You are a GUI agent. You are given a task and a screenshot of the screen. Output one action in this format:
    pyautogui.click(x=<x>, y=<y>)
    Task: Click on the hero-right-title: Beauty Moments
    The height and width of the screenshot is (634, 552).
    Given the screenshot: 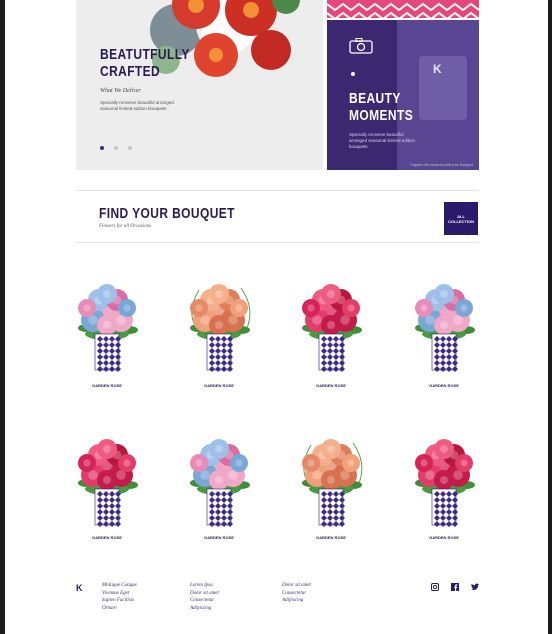 What is the action you would take?
    pyautogui.click(x=381, y=107)
    